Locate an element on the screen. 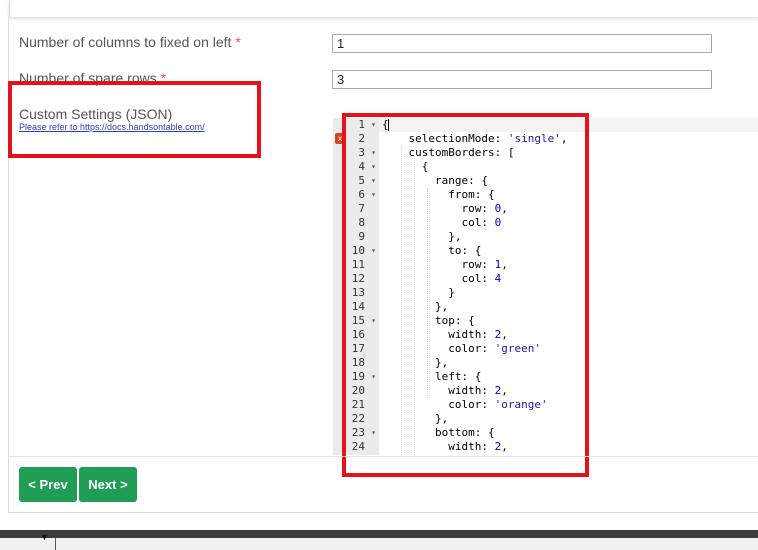 This screenshot has width=758, height=550. next-button: Next > is located at coordinates (108, 484).